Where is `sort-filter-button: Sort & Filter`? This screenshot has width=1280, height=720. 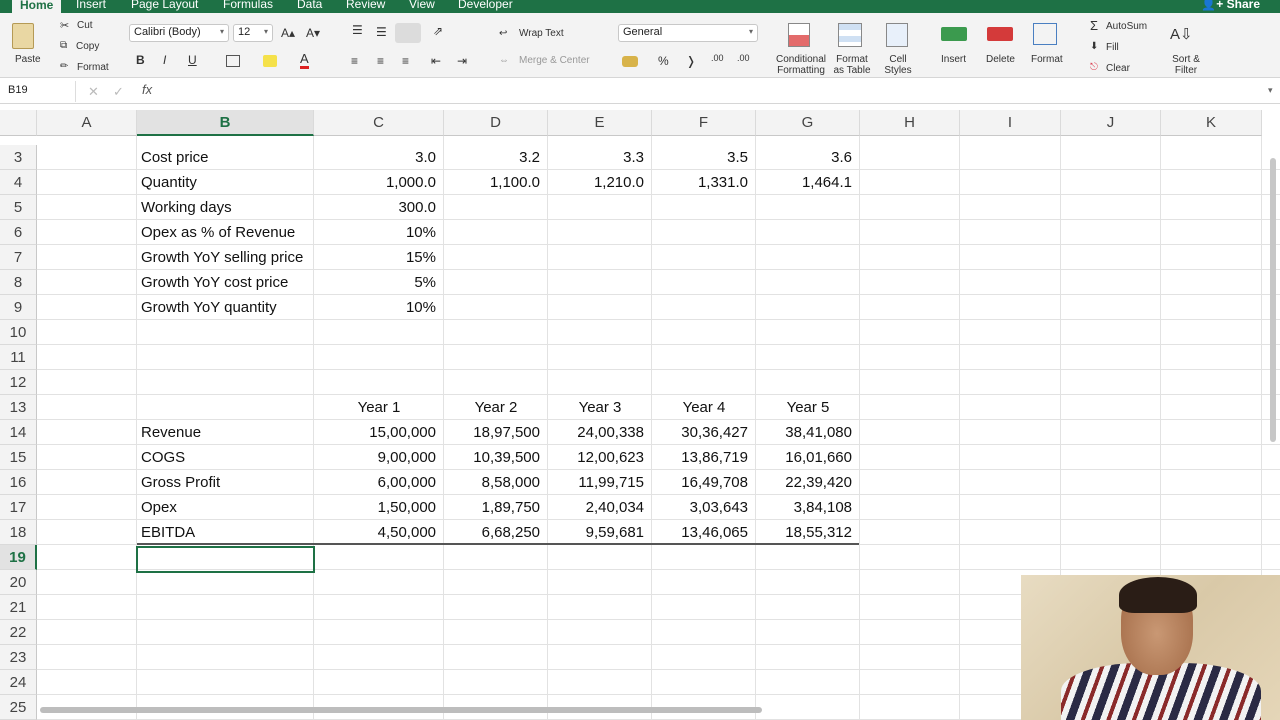
sort-filter-button: Sort & Filter is located at coordinates (1186, 65).